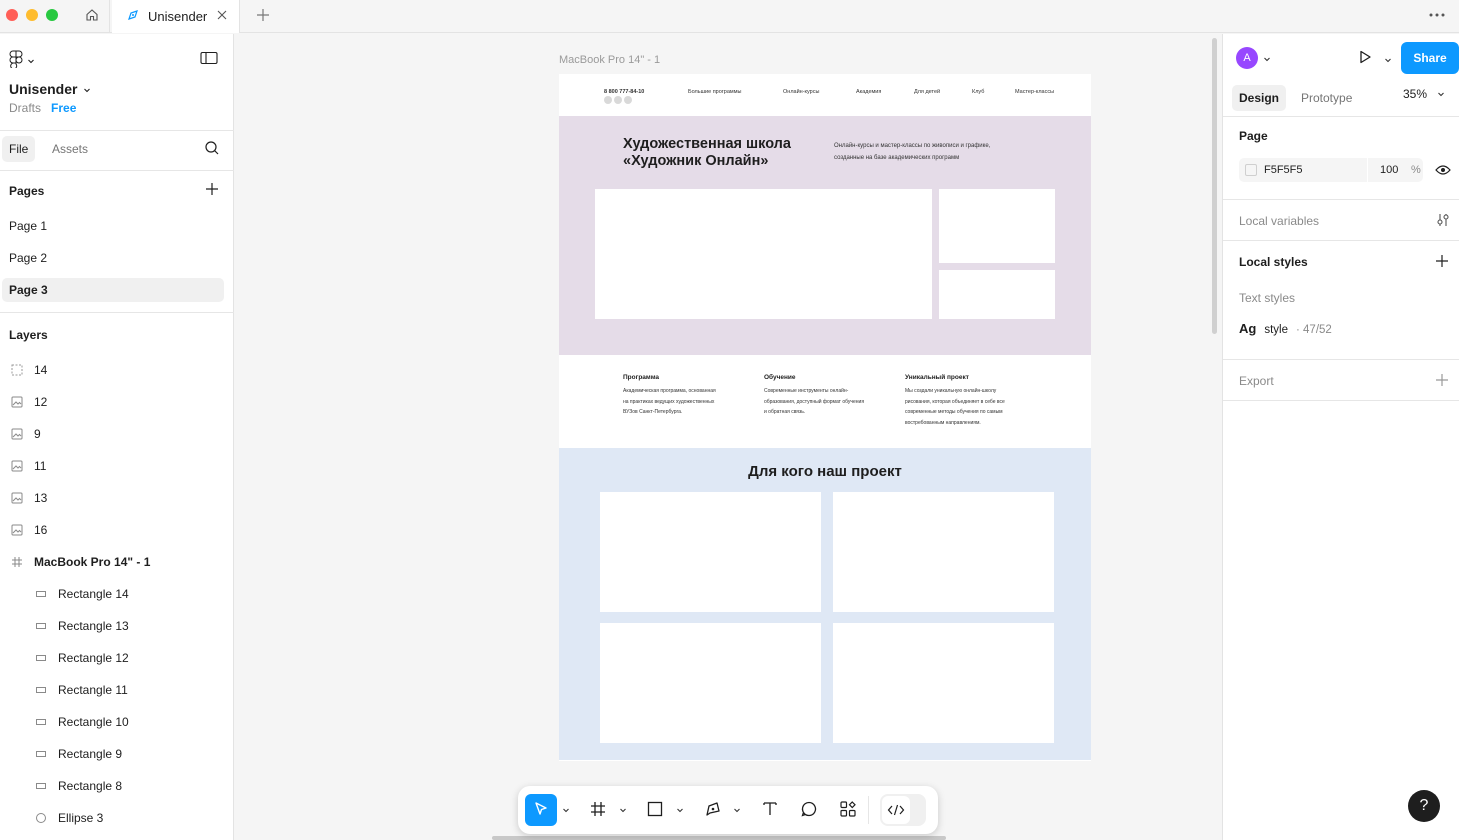 This screenshot has width=1459, height=840. What do you see at coordinates (209, 59) in the screenshot?
I see `toggle-sidebar-icon` at bounding box center [209, 59].